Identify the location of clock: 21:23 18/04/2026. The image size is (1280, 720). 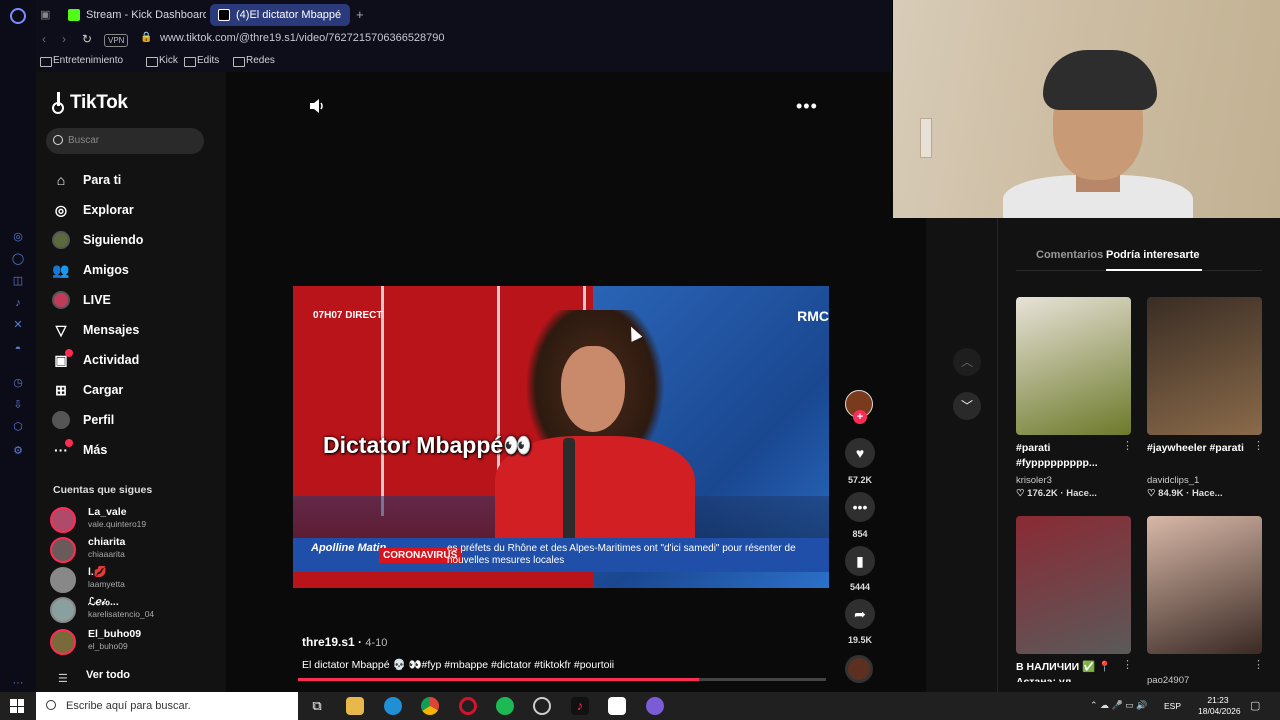
(1219, 706).